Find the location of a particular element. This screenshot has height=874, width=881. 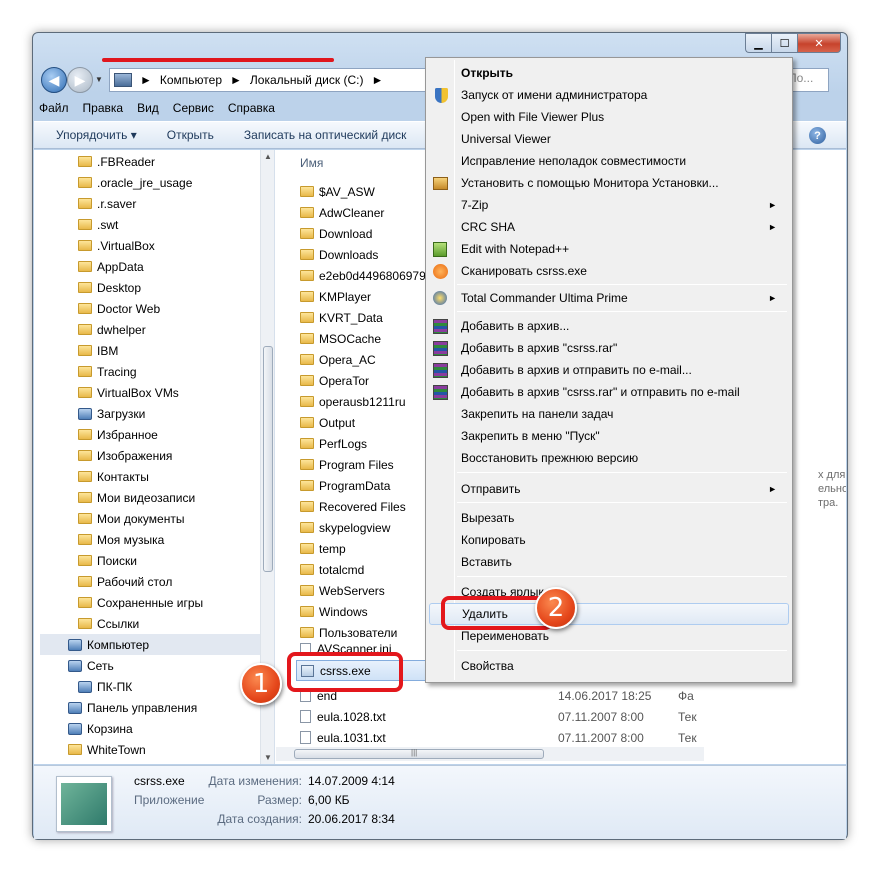

open-button: Открыть is located at coordinates (190, 135).